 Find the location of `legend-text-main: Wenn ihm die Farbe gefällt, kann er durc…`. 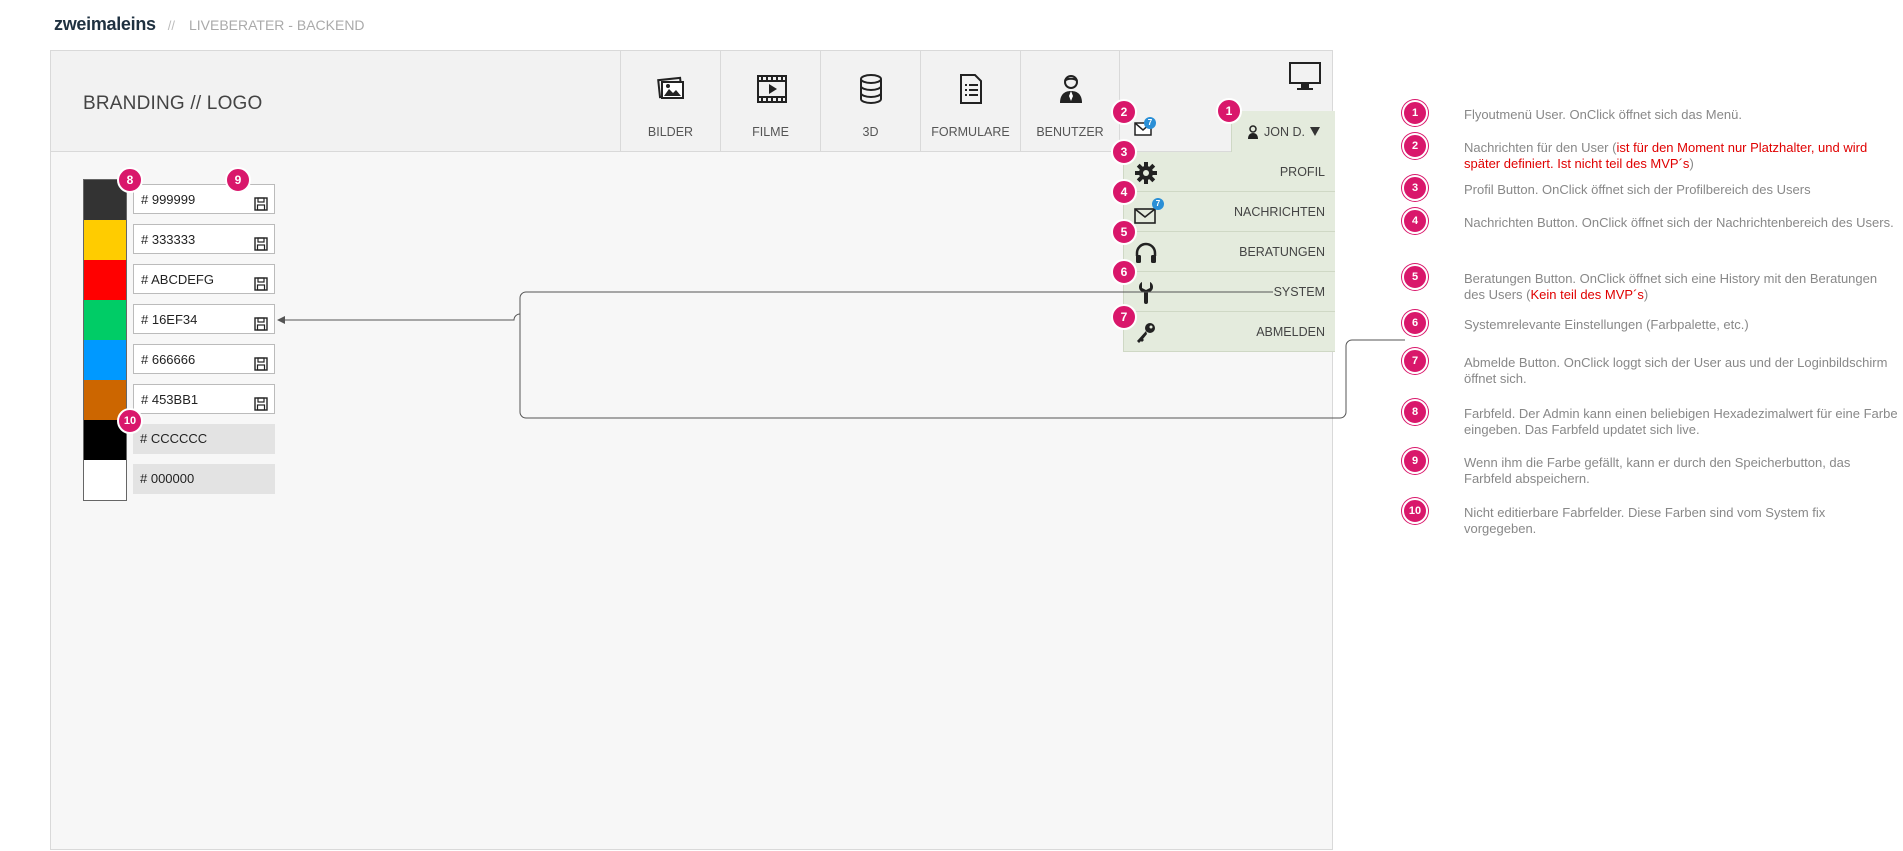

legend-text-main: Wenn ihm die Farbe gefällt, kann er durc… is located at coordinates (1657, 470).